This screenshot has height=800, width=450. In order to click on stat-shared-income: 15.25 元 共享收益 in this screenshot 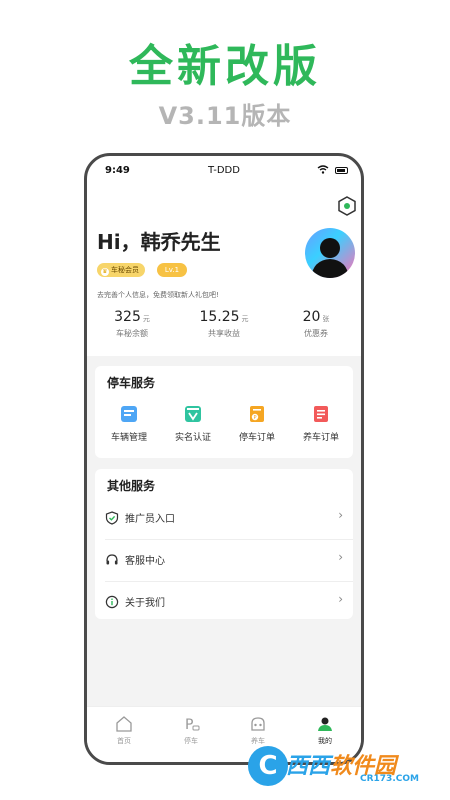, I will do `click(224, 322)`.